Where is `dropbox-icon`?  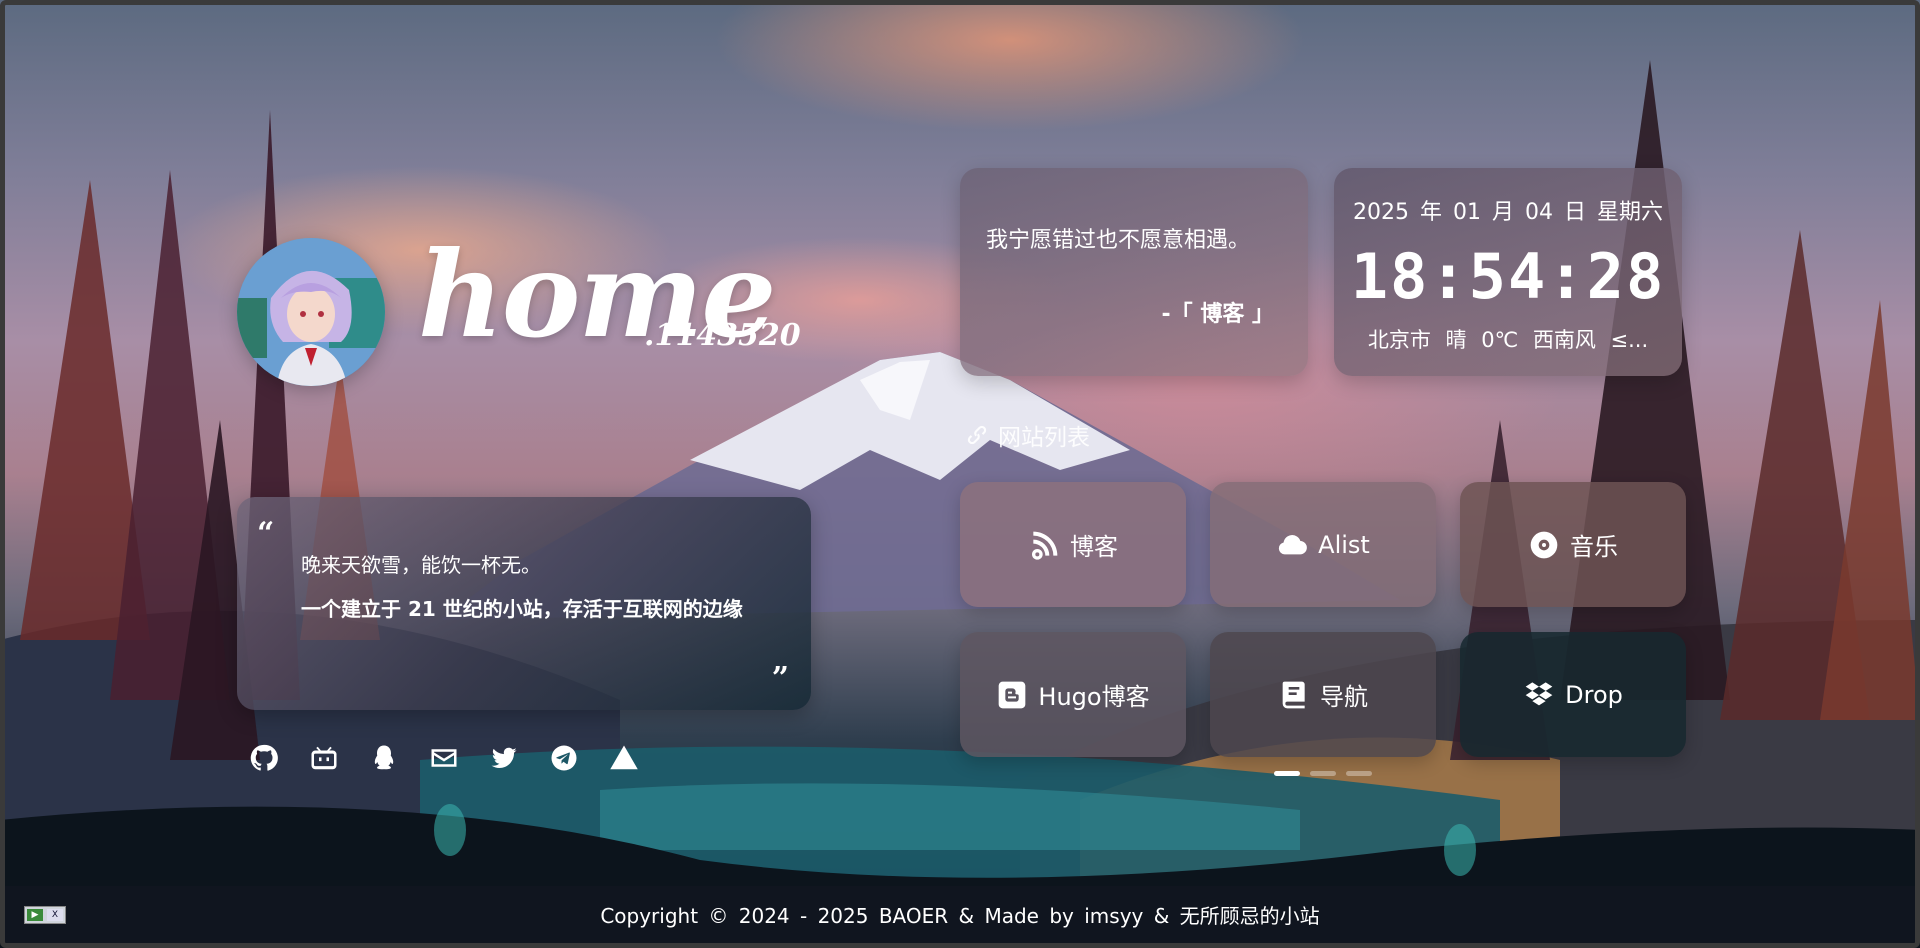 dropbox-icon is located at coordinates (1539, 693).